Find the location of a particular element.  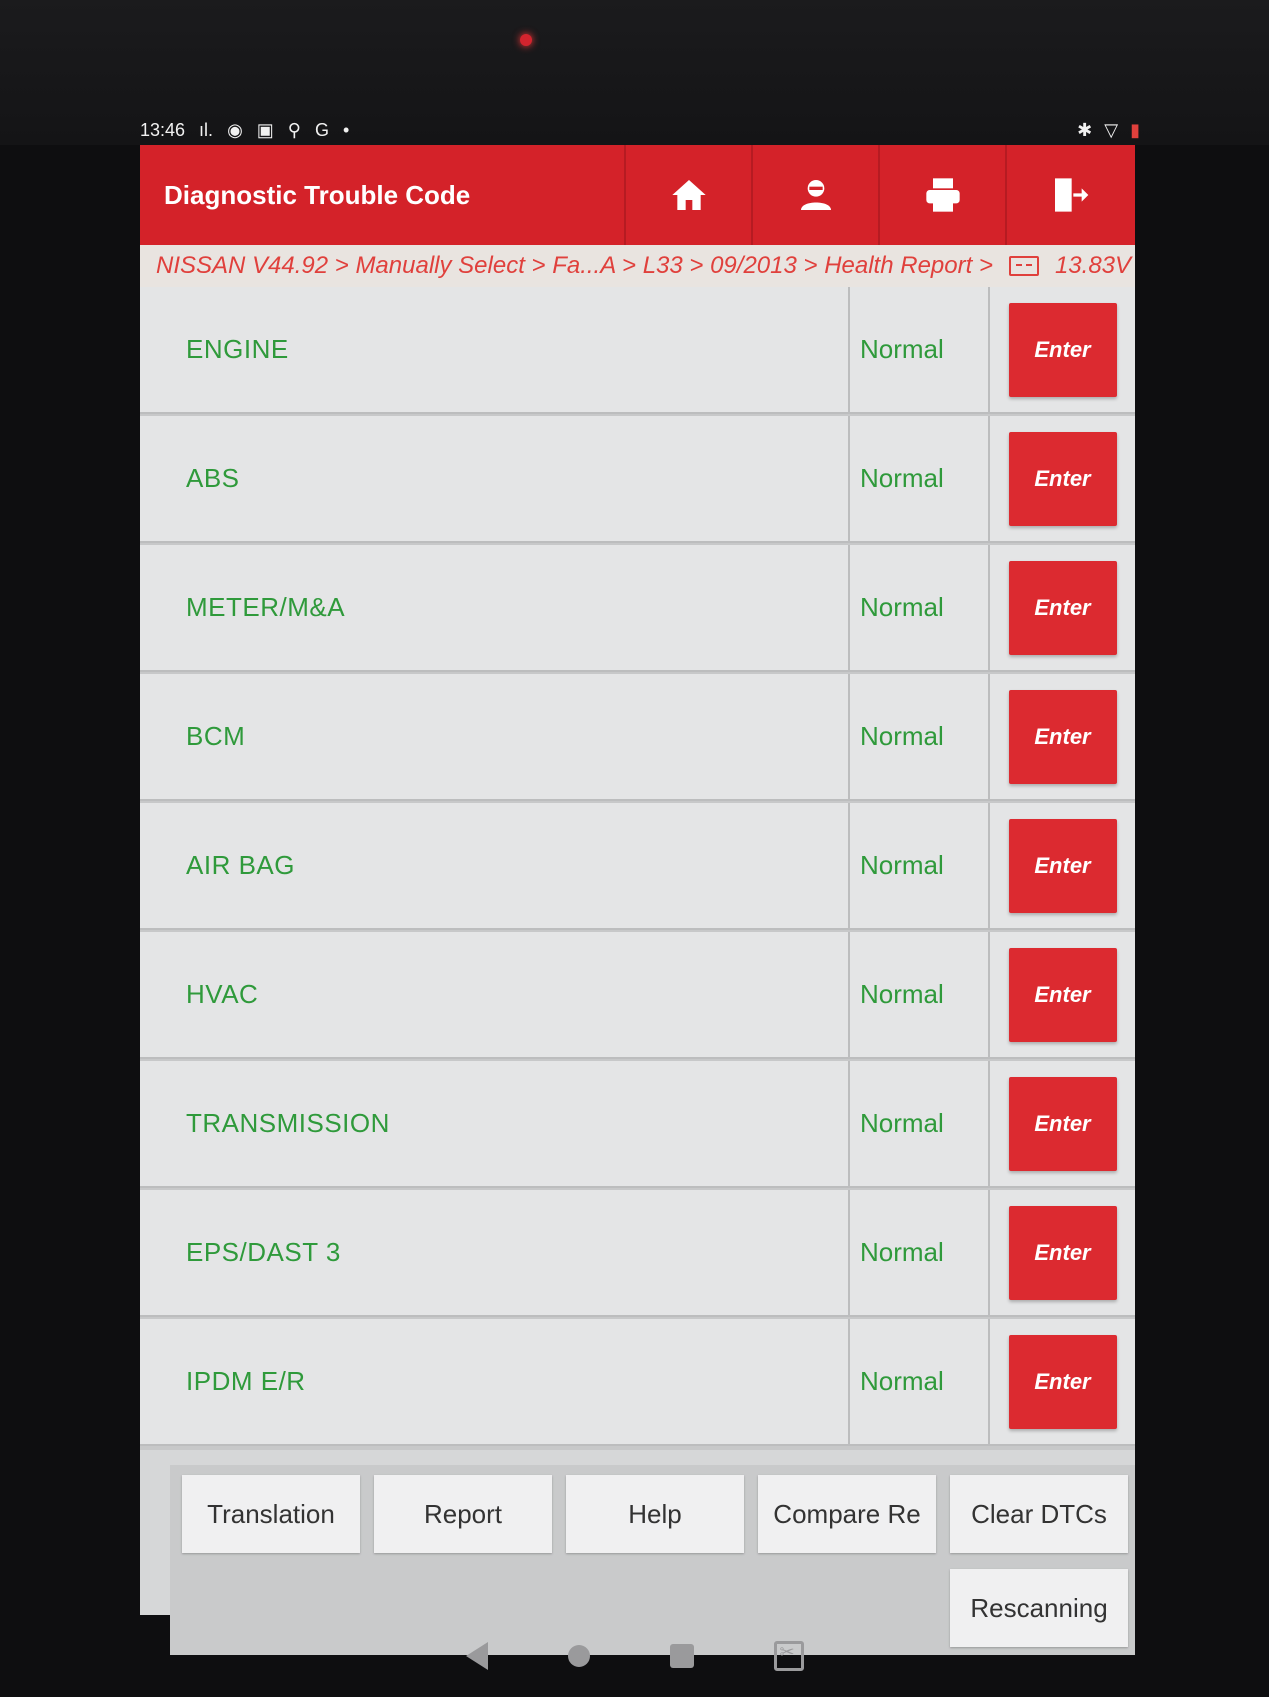

print-icon is located at coordinates (942, 195).